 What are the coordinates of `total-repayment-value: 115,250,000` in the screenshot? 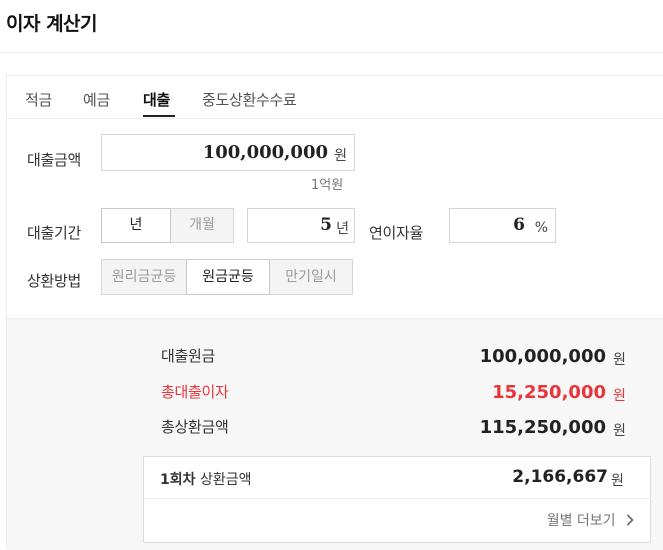 It's located at (542, 427).